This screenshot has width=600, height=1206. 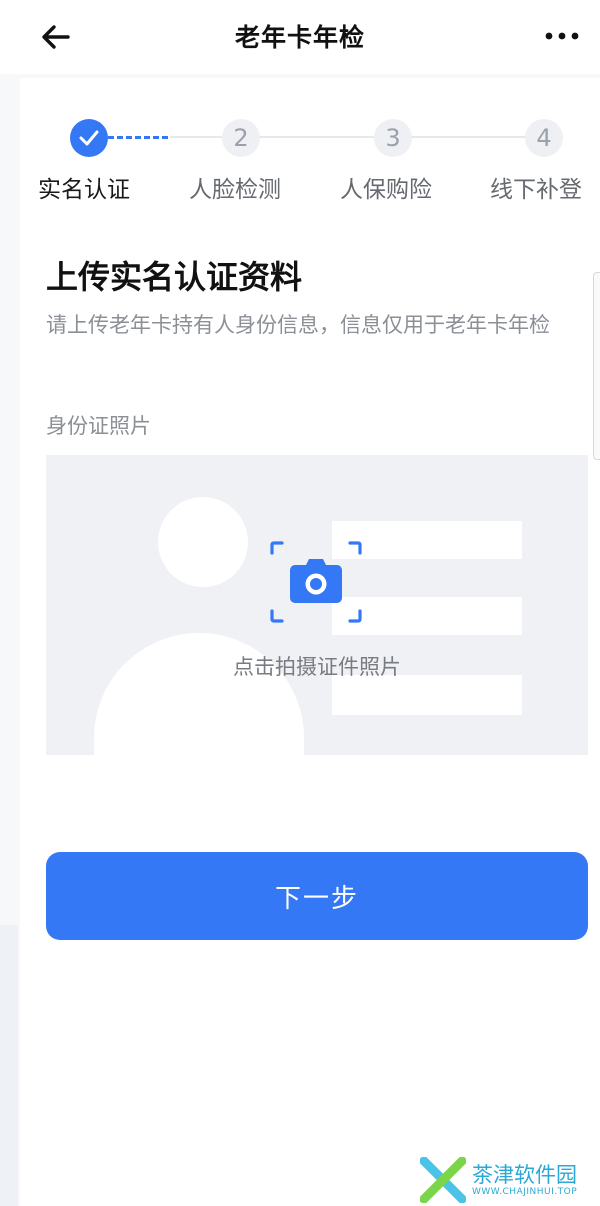 I want to click on page-title: 老年卡年检, so click(x=299, y=37).